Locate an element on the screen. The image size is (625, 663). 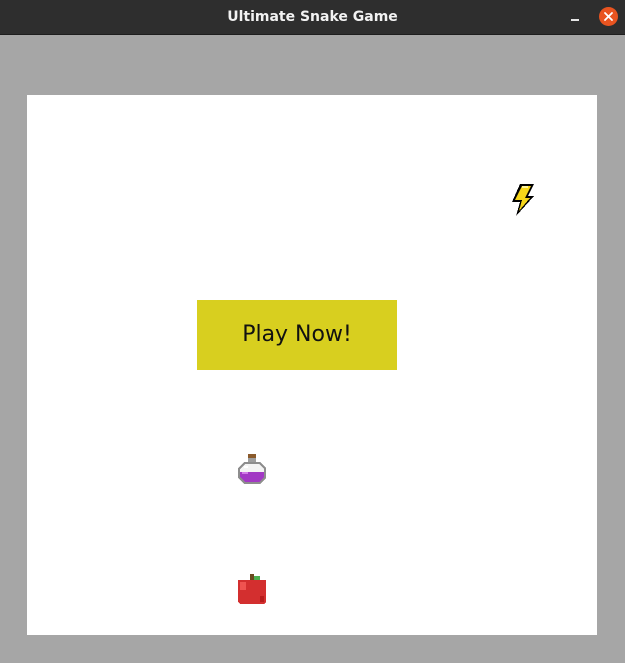
lightning-icon is located at coordinates (522, 200).